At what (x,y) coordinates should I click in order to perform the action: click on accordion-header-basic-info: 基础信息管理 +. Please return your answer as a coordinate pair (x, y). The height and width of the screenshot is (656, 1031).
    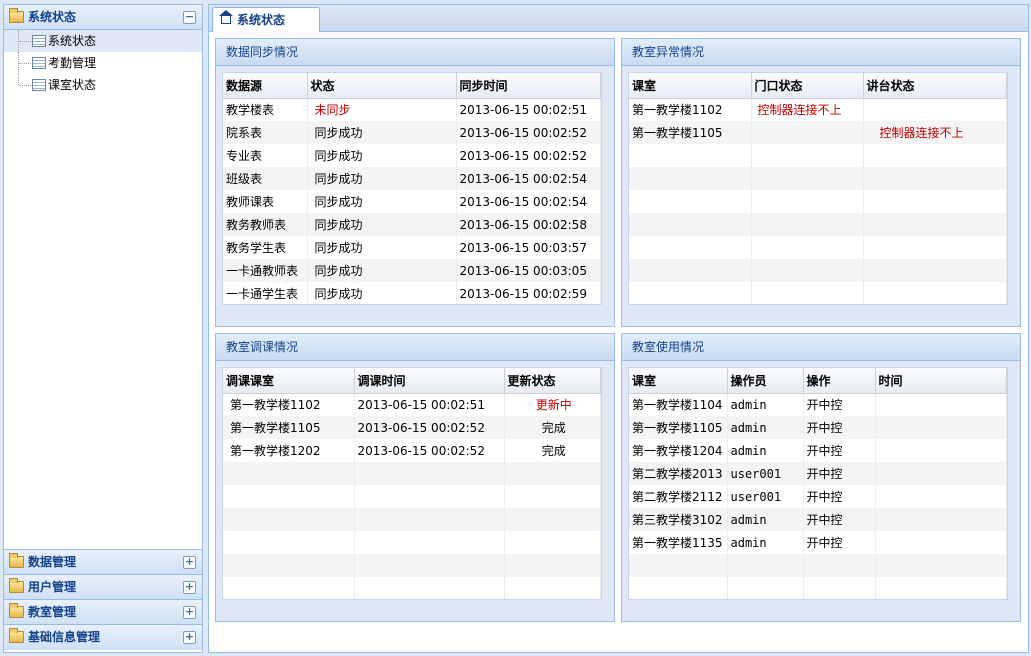
    Looking at the image, I should click on (103, 637).